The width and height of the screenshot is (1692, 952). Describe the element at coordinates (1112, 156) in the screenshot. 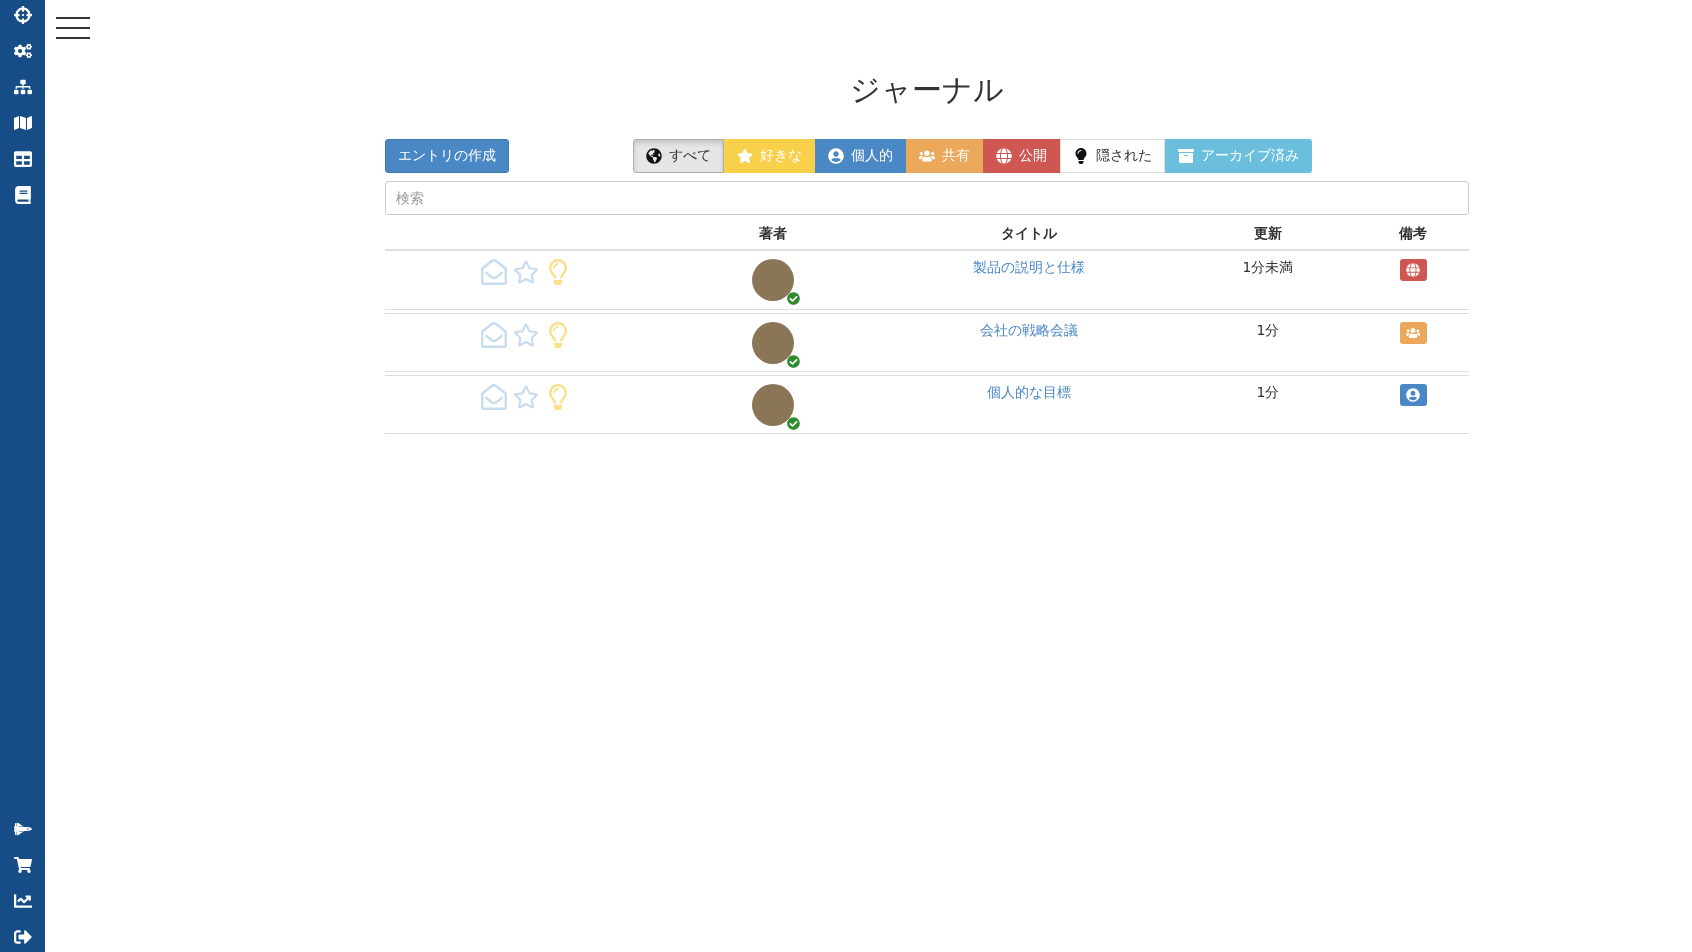

I see `filter-button: 隠された` at that location.